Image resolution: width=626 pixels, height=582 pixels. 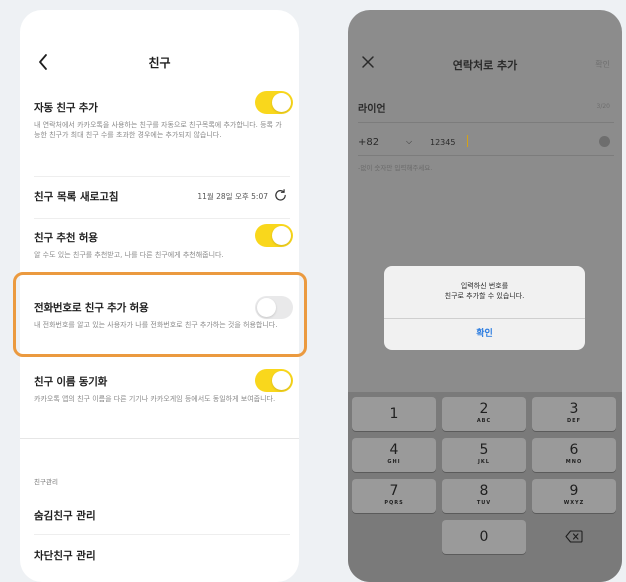 I want to click on dialog-confirm-button: 확인, so click(x=484, y=334).